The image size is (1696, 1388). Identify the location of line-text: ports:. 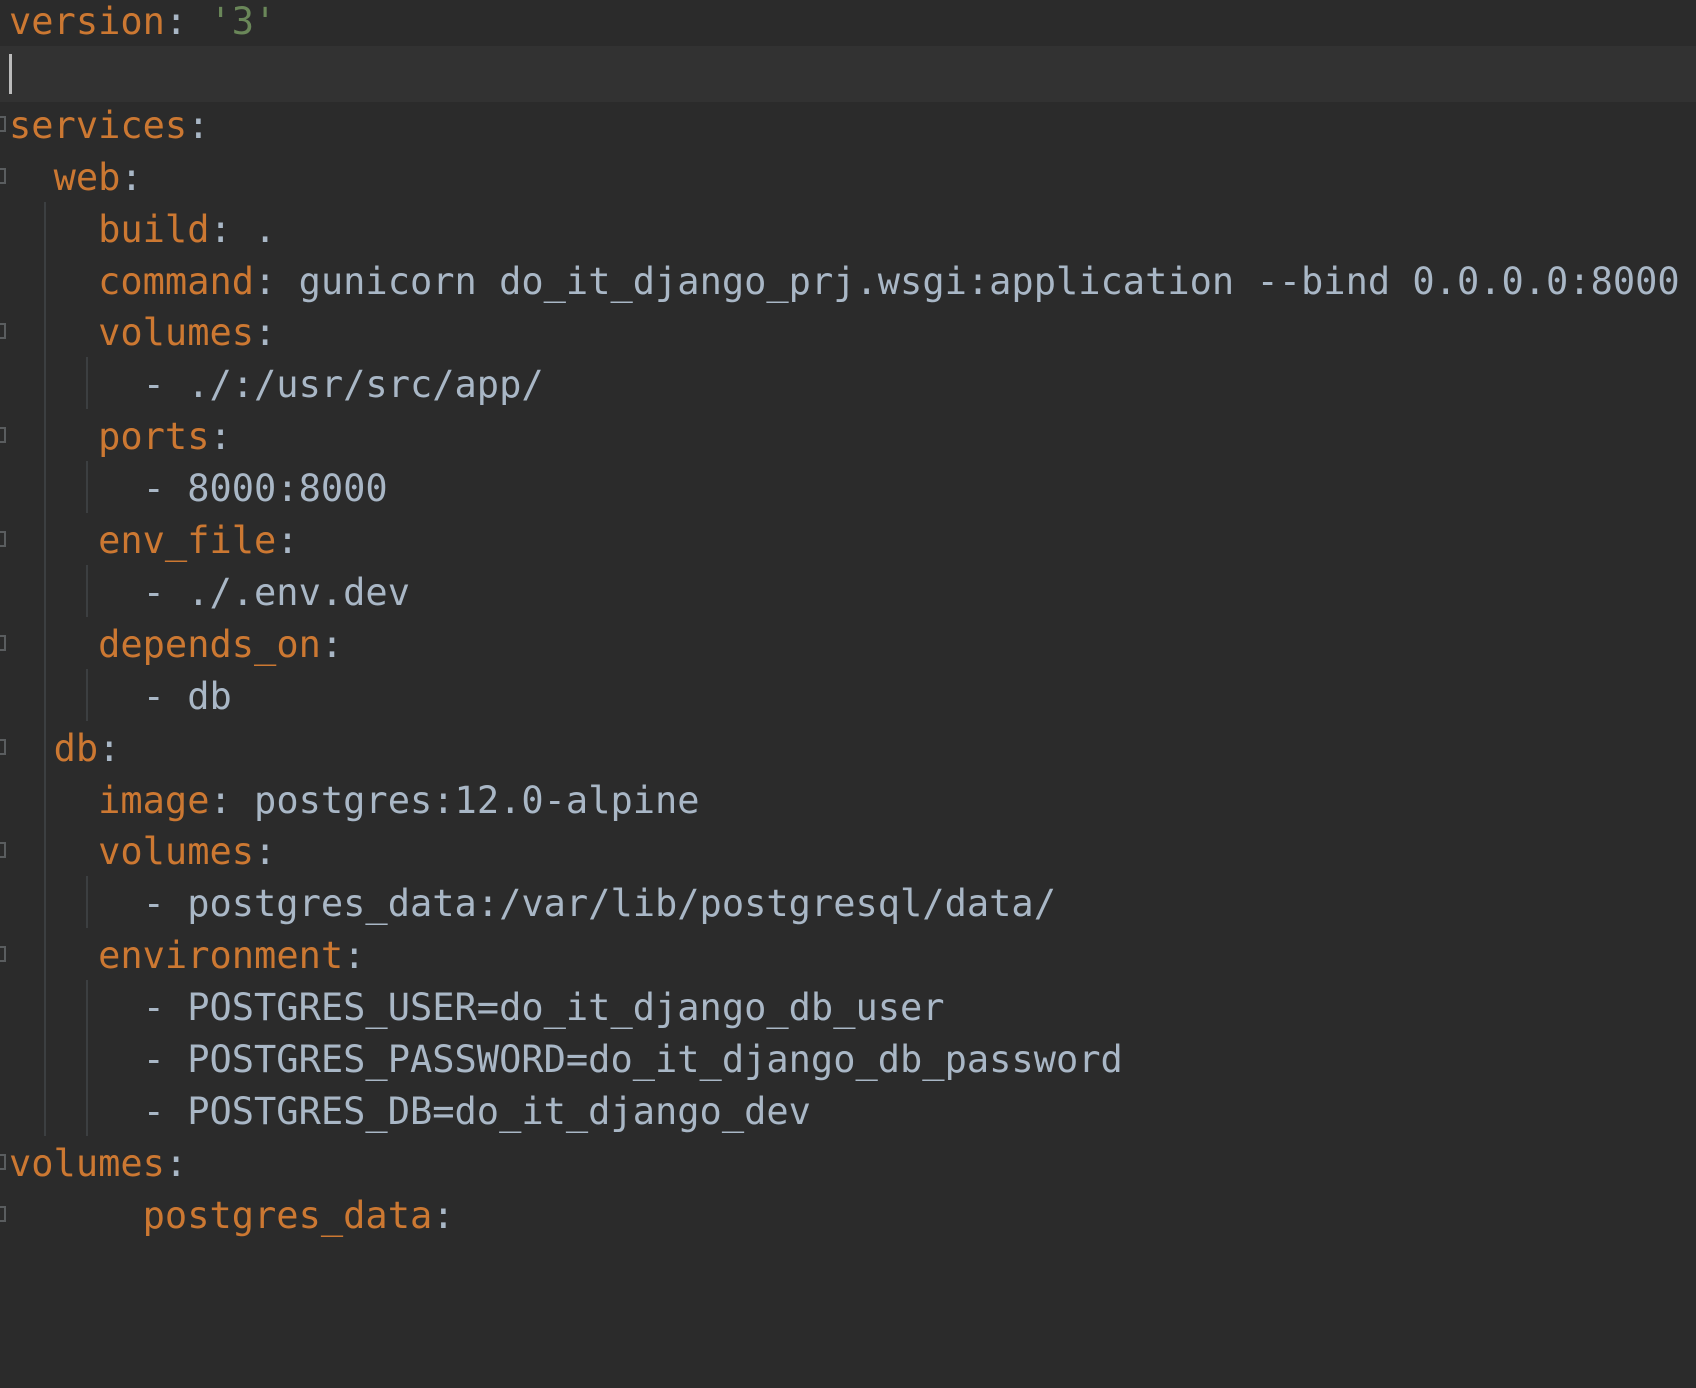
(120, 437).